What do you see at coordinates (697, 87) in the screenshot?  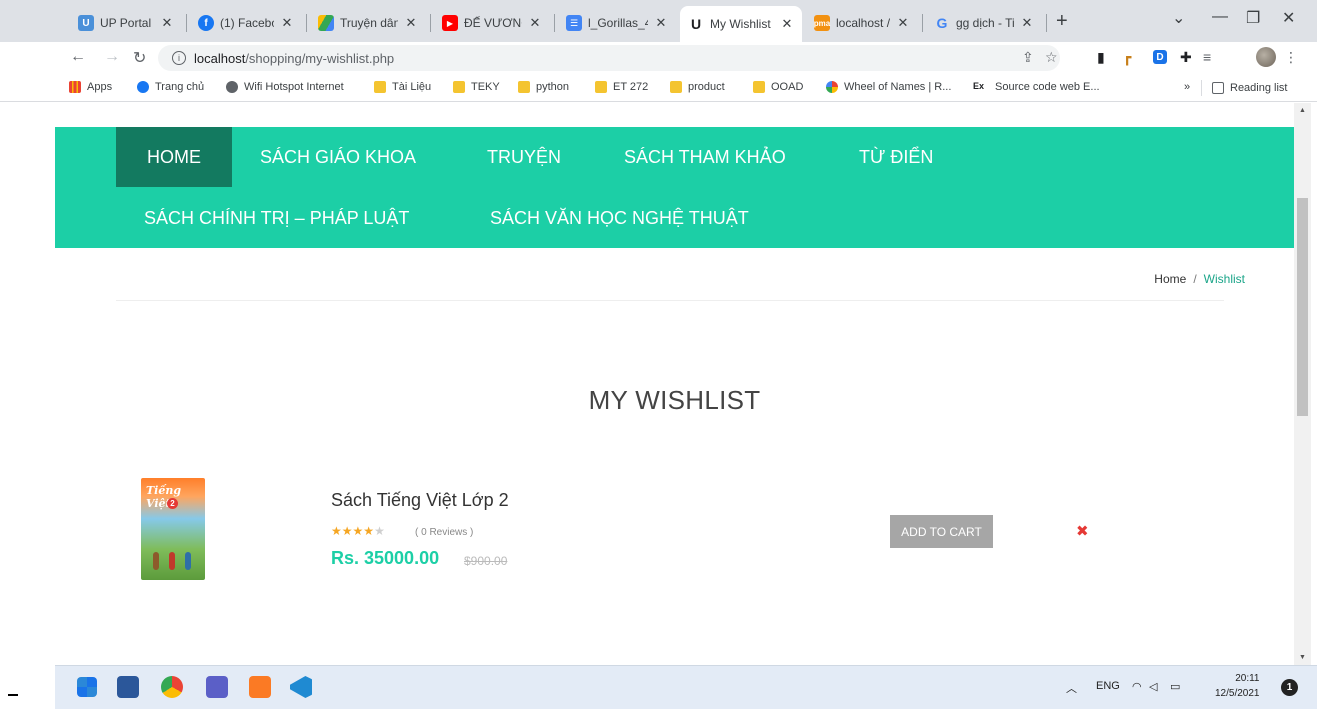 I see `bookmark-product: product` at bounding box center [697, 87].